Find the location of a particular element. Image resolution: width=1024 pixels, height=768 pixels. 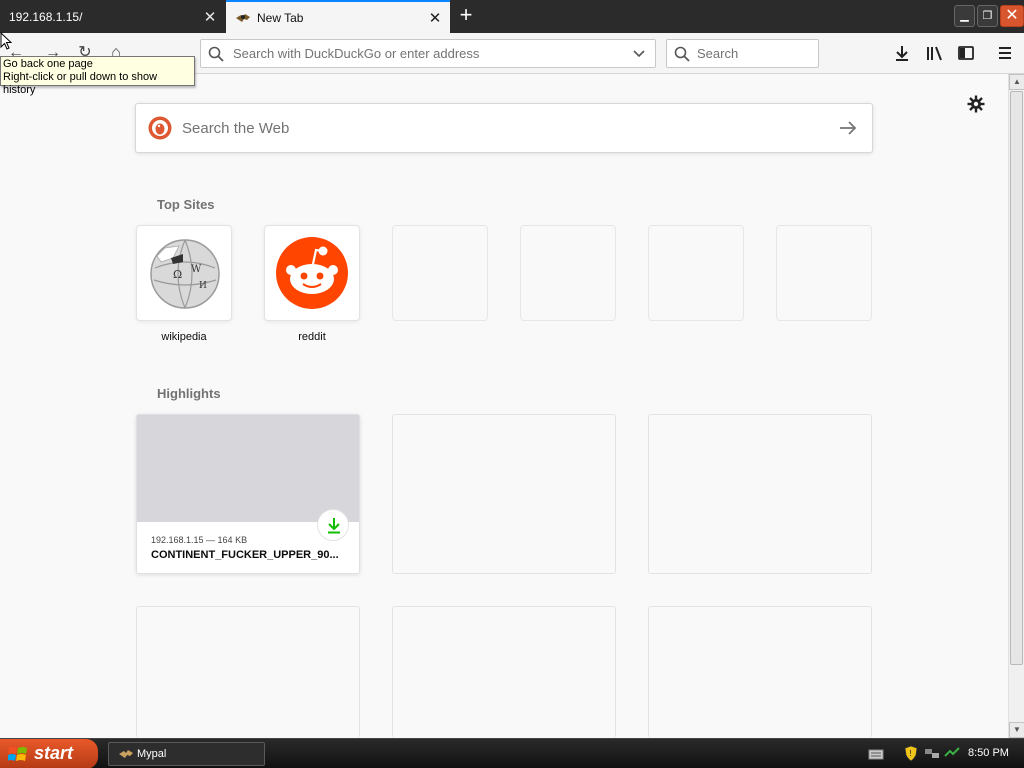

top-site-tile is located at coordinates (312, 273).